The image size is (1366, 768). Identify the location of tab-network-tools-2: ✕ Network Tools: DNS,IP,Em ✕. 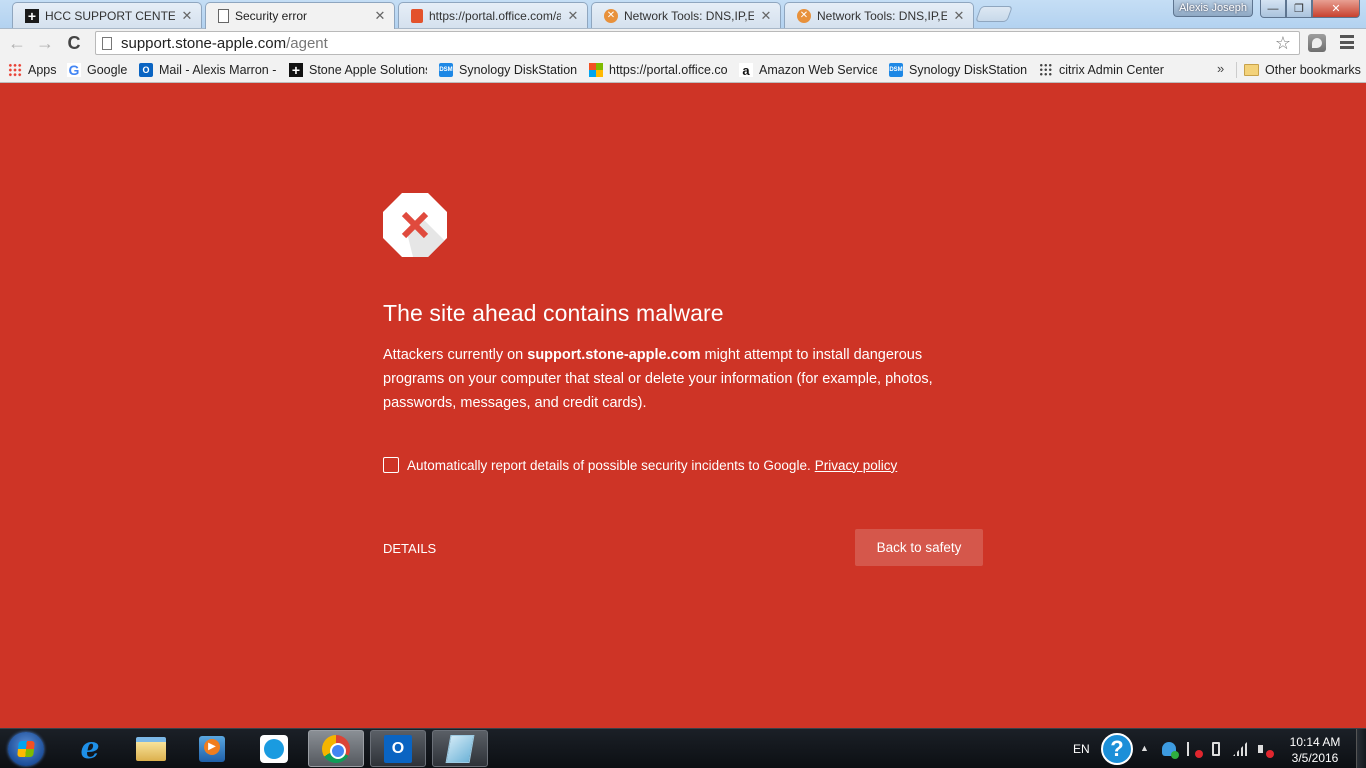
(879, 15).